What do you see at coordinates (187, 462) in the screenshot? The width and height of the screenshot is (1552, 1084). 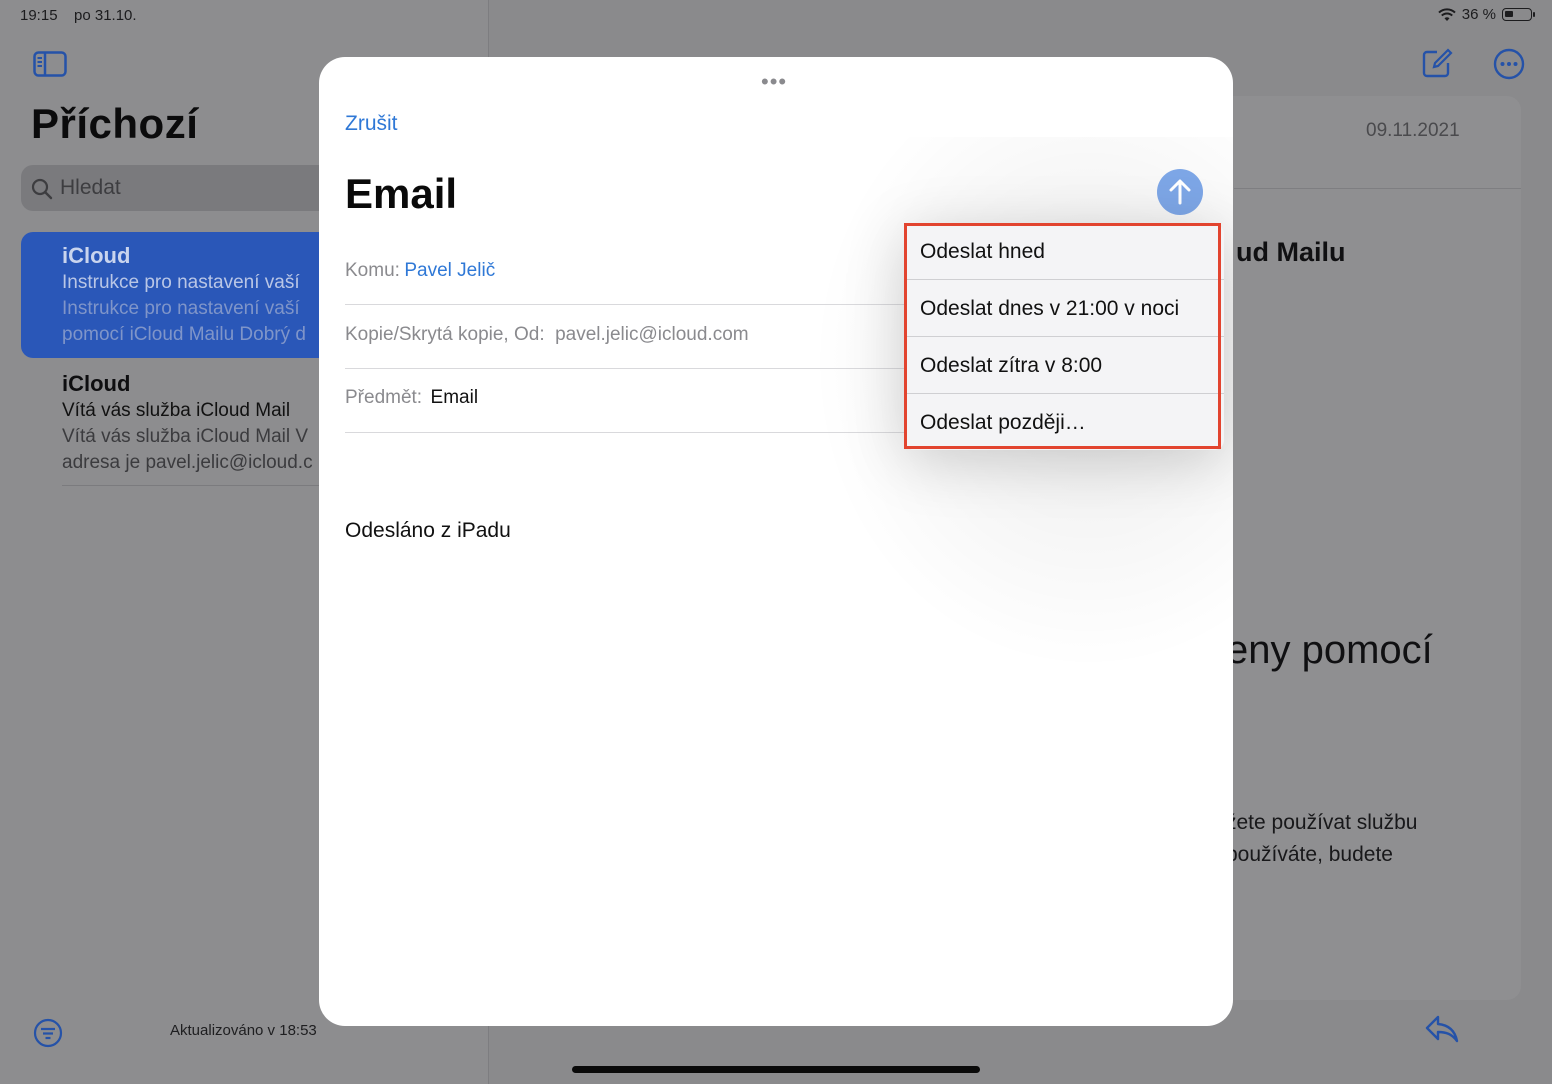 I see `mail-preview: adresa je pavel.jelic@icloud.c` at bounding box center [187, 462].